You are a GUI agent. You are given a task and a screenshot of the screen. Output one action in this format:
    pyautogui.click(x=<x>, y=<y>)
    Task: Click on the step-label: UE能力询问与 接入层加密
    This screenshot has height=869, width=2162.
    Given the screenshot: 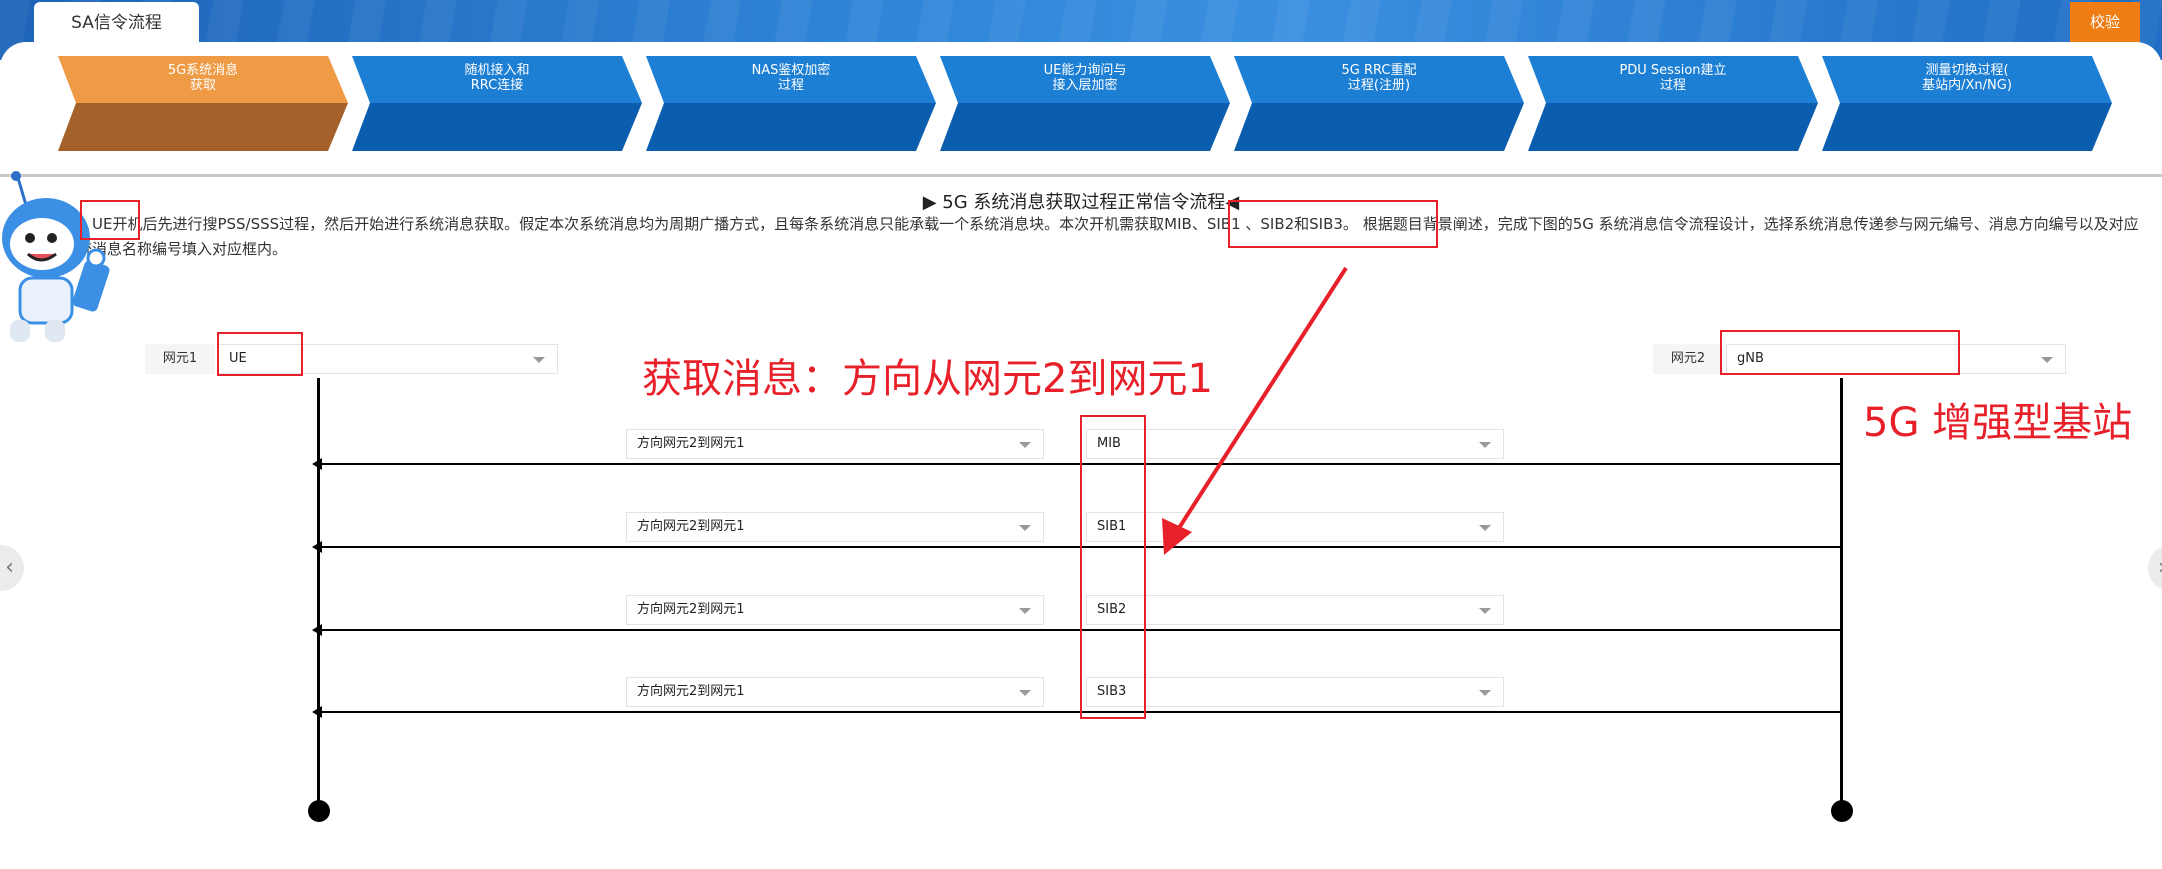 What is the action you would take?
    pyautogui.click(x=1085, y=78)
    